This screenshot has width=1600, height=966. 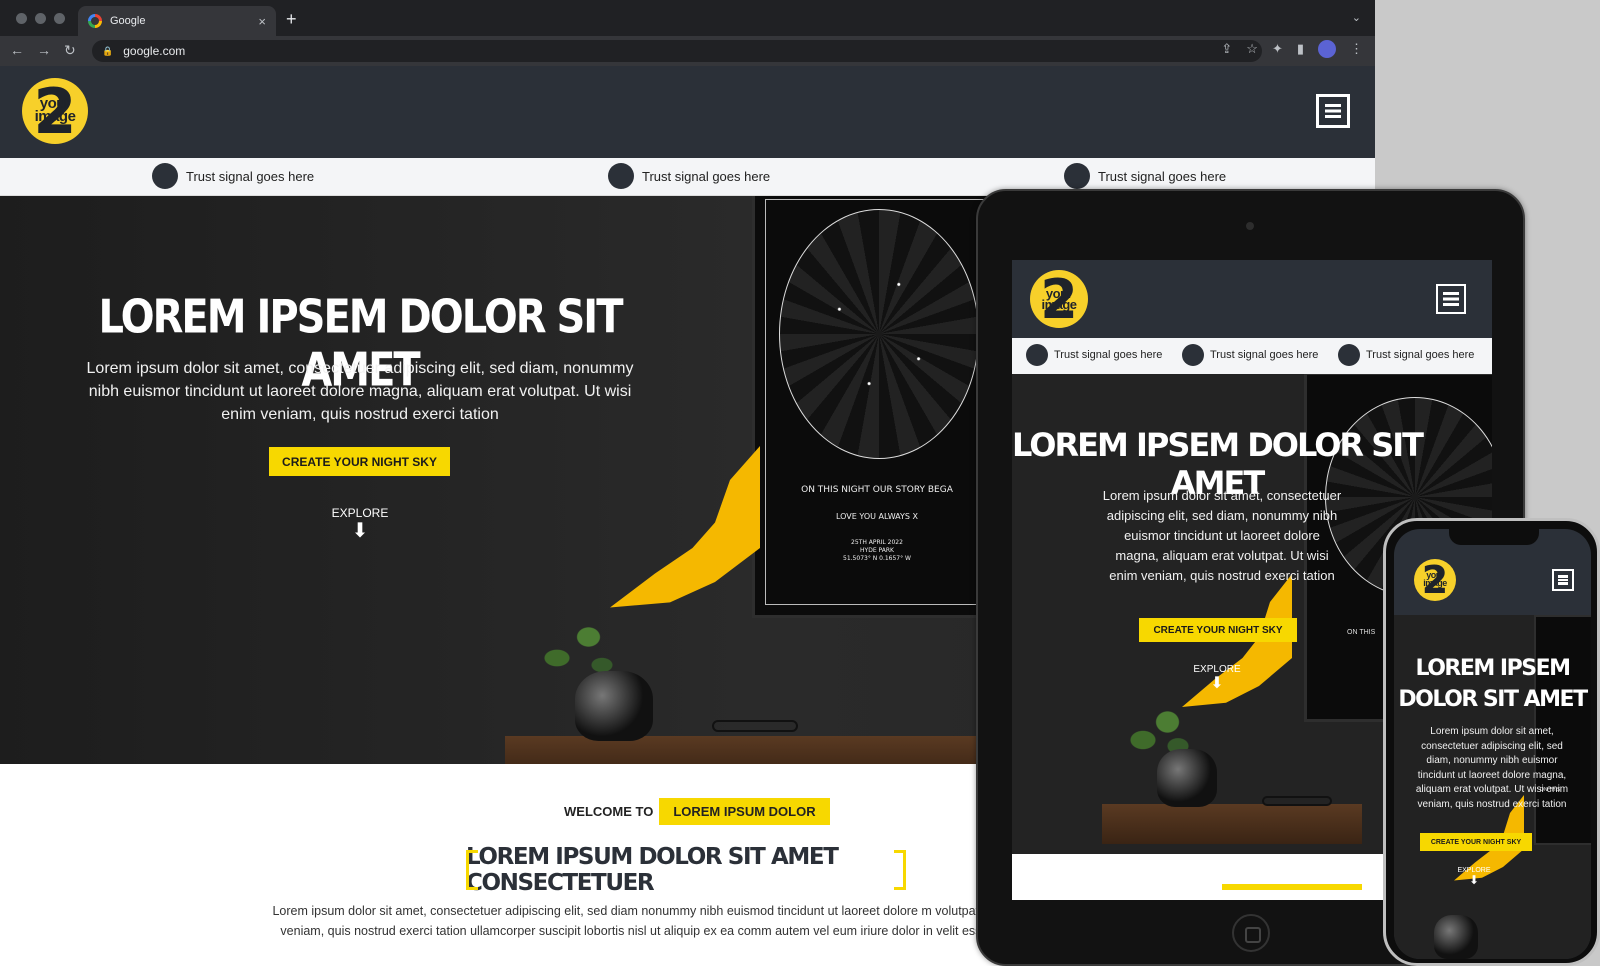 What do you see at coordinates (291, 19) in the screenshot?
I see `new-tab-button: +` at bounding box center [291, 19].